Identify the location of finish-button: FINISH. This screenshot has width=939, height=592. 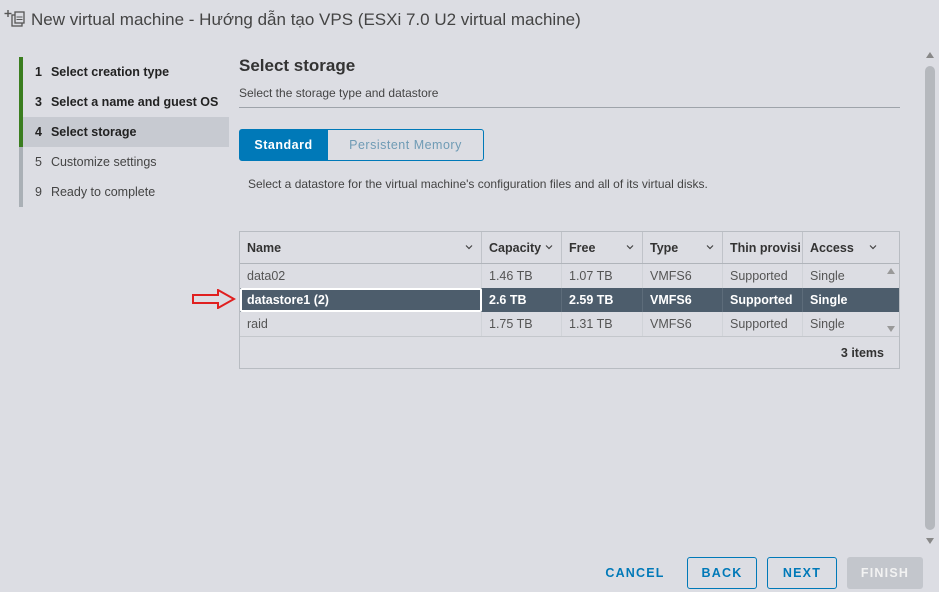
(885, 573).